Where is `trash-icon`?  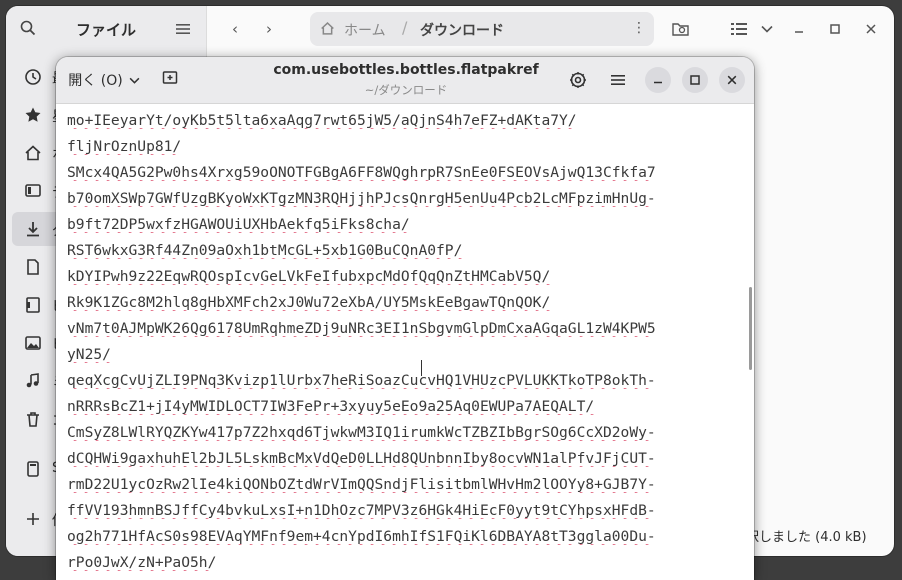 trash-icon is located at coordinates (33, 419).